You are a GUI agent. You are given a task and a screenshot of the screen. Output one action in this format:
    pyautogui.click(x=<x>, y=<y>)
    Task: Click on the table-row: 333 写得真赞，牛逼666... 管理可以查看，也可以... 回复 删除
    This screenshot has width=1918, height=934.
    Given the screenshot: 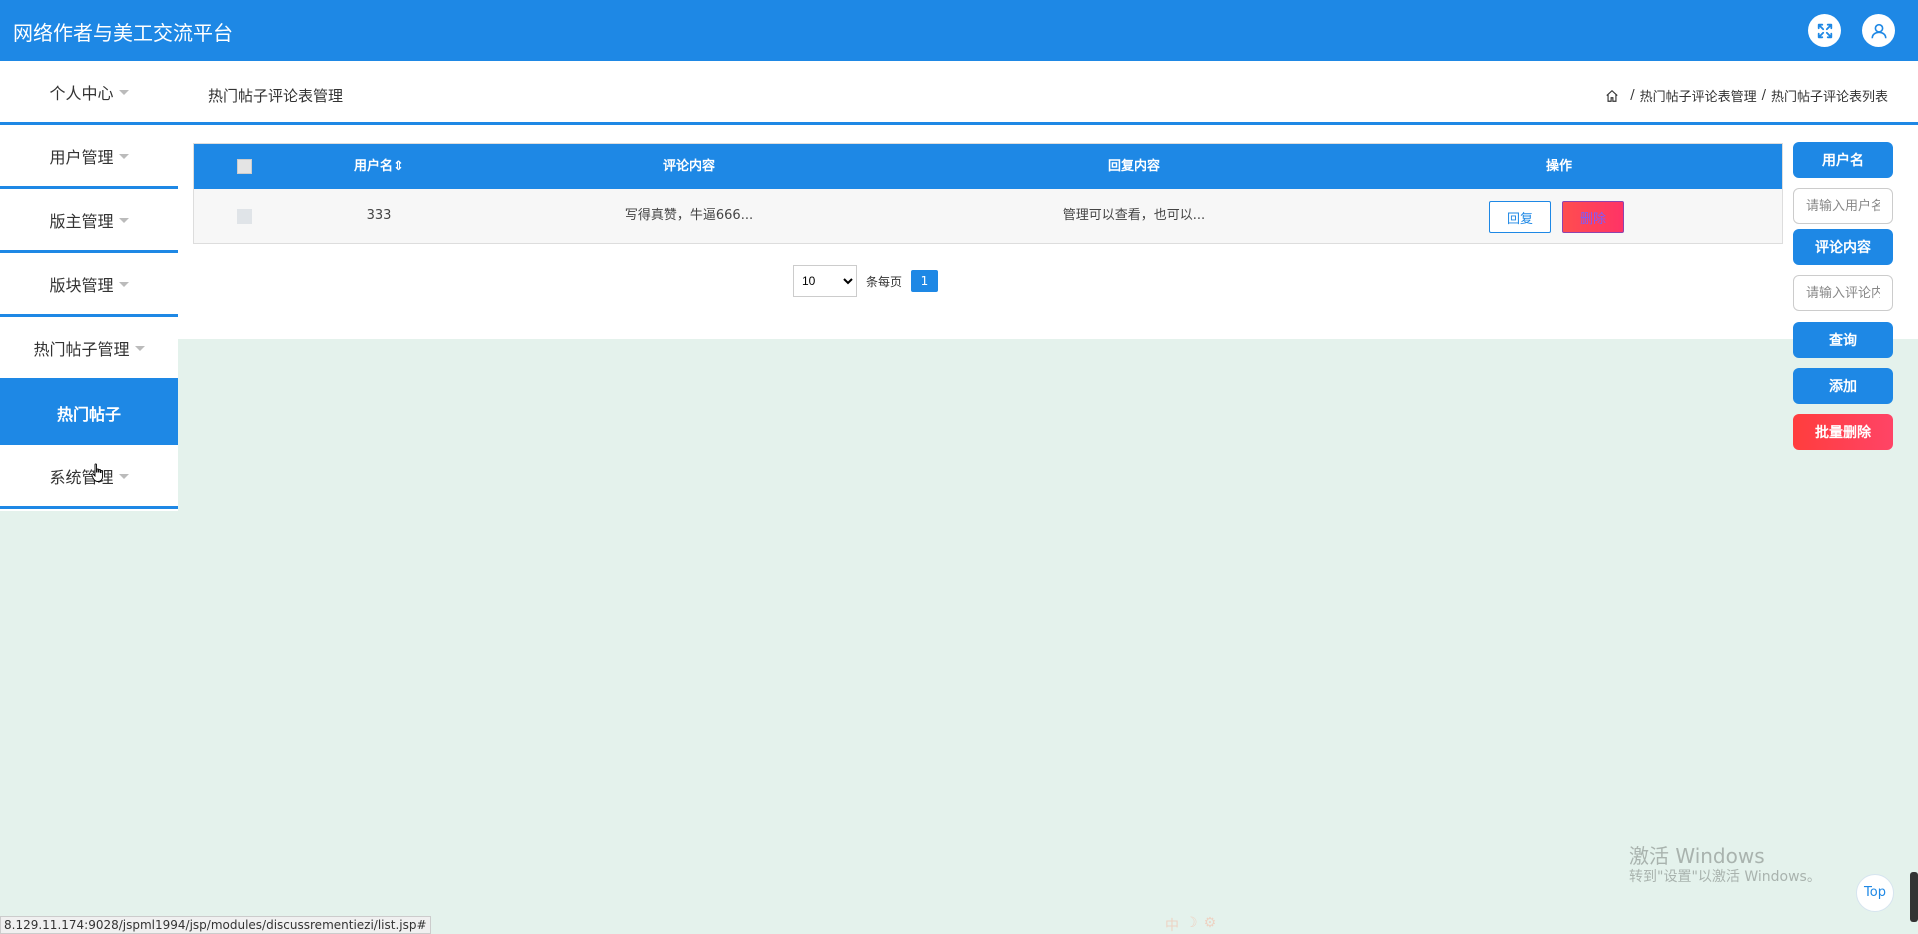 What is the action you would take?
    pyautogui.click(x=988, y=216)
    